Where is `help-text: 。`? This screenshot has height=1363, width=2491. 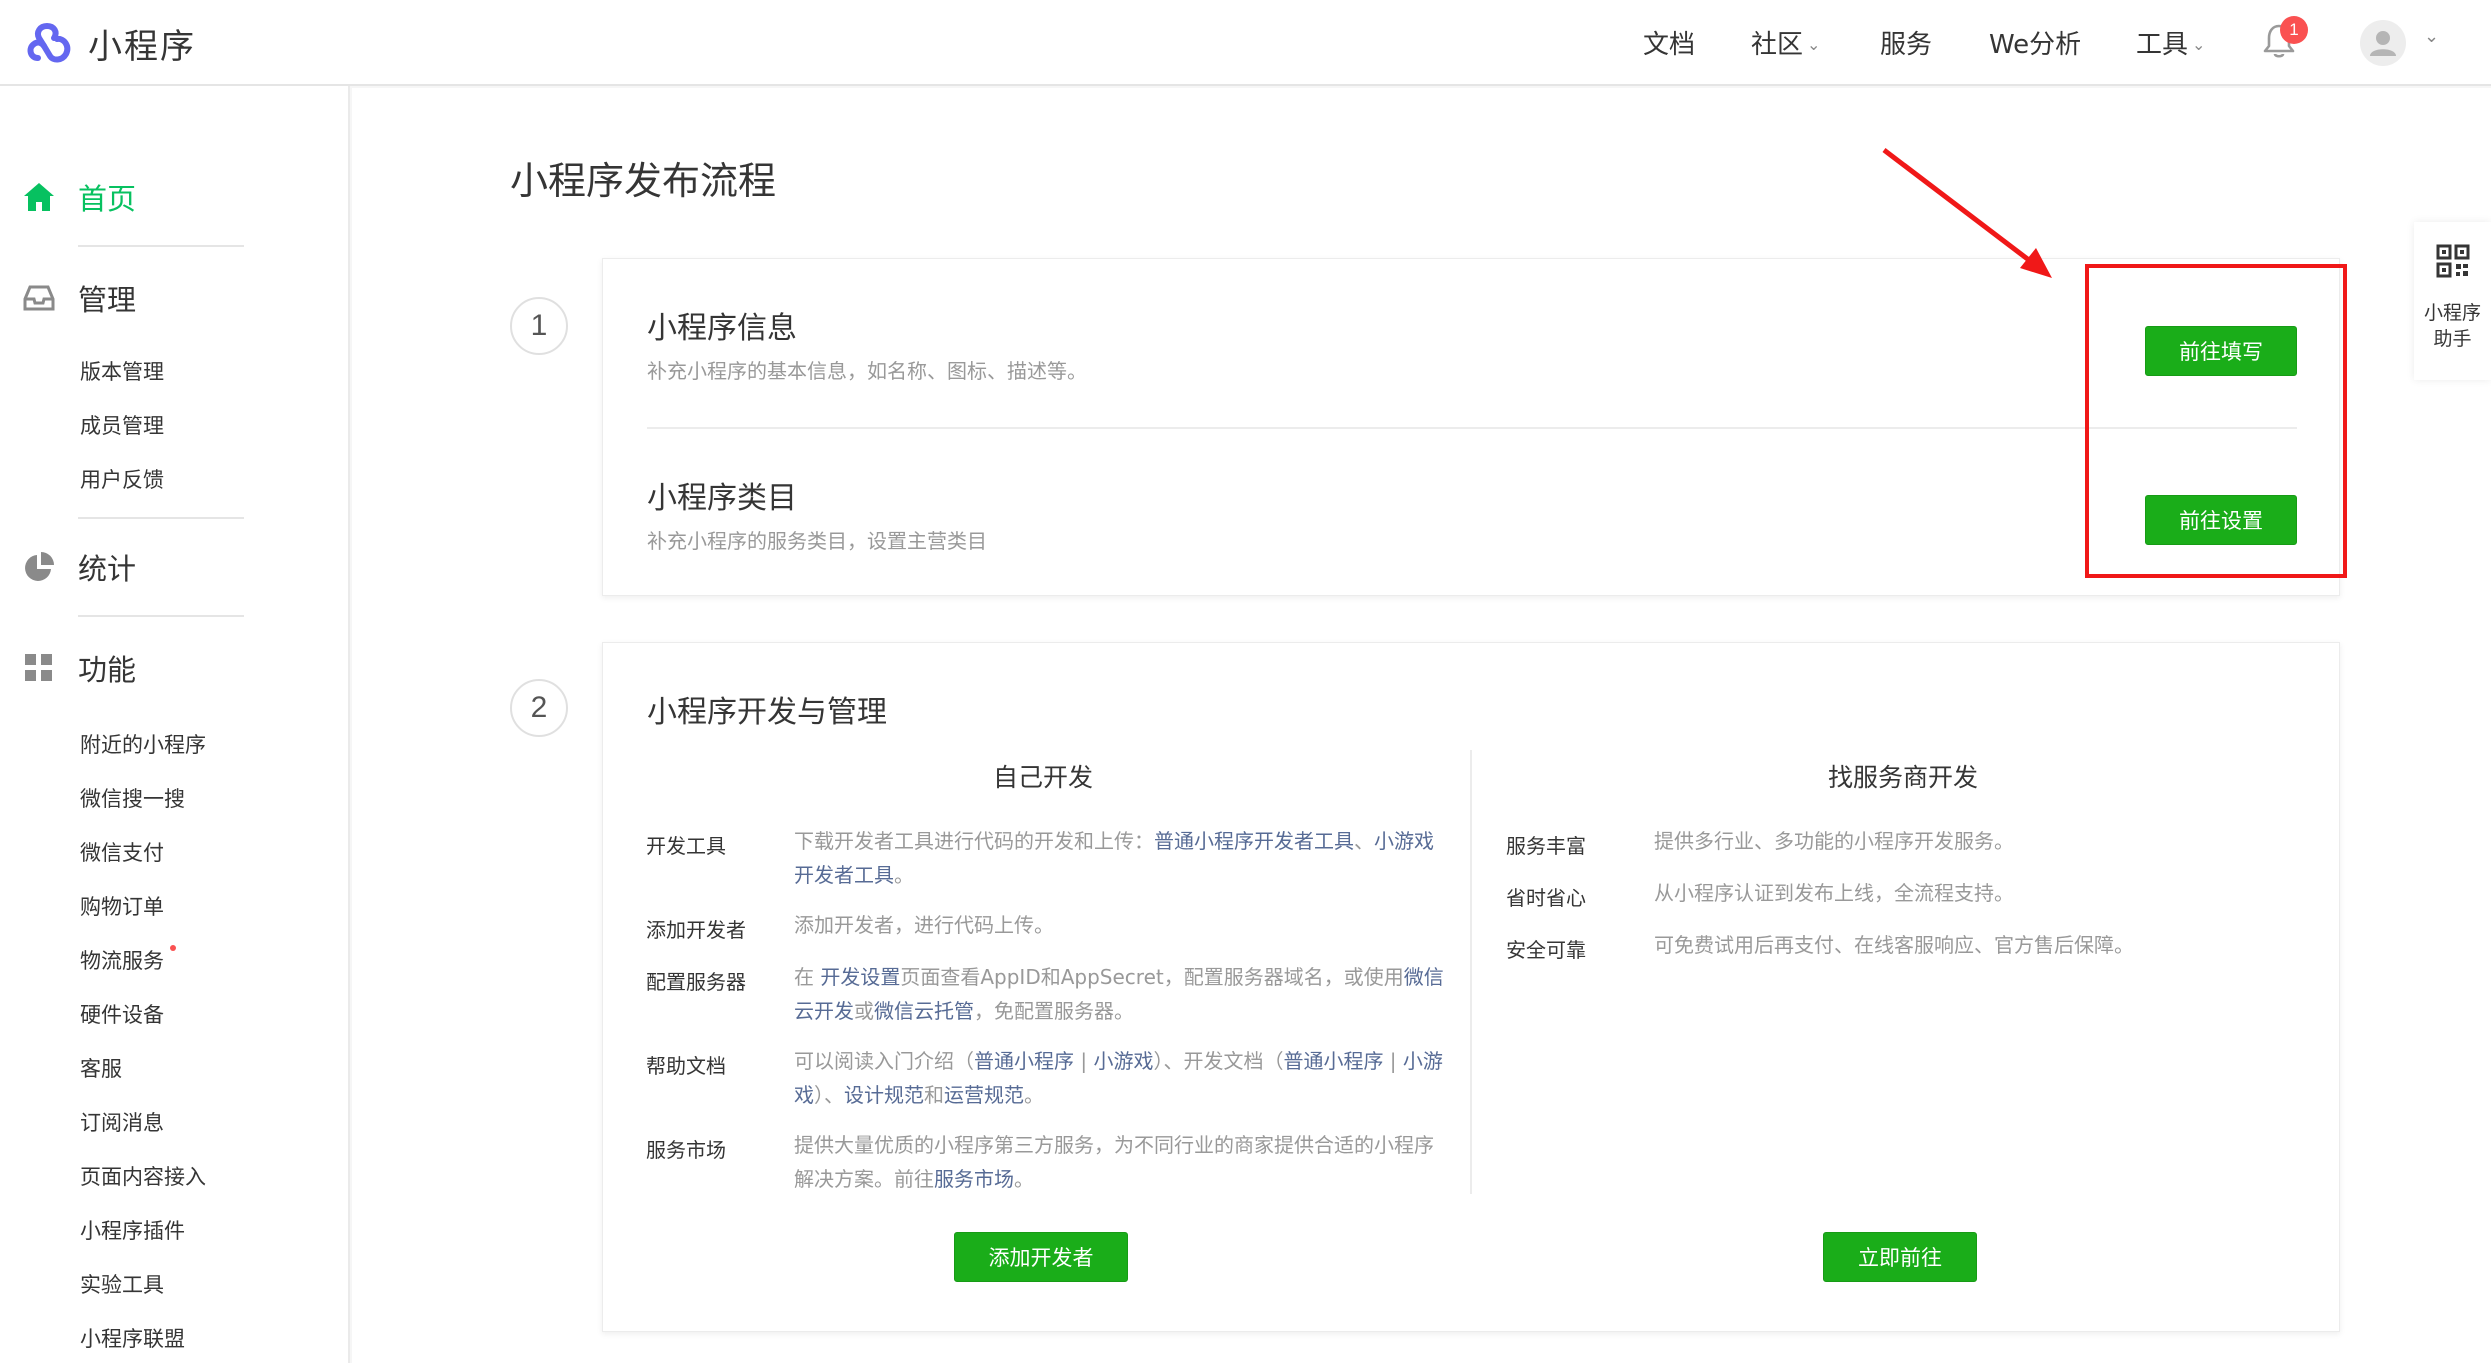 help-text: 。 is located at coordinates (1034, 1095).